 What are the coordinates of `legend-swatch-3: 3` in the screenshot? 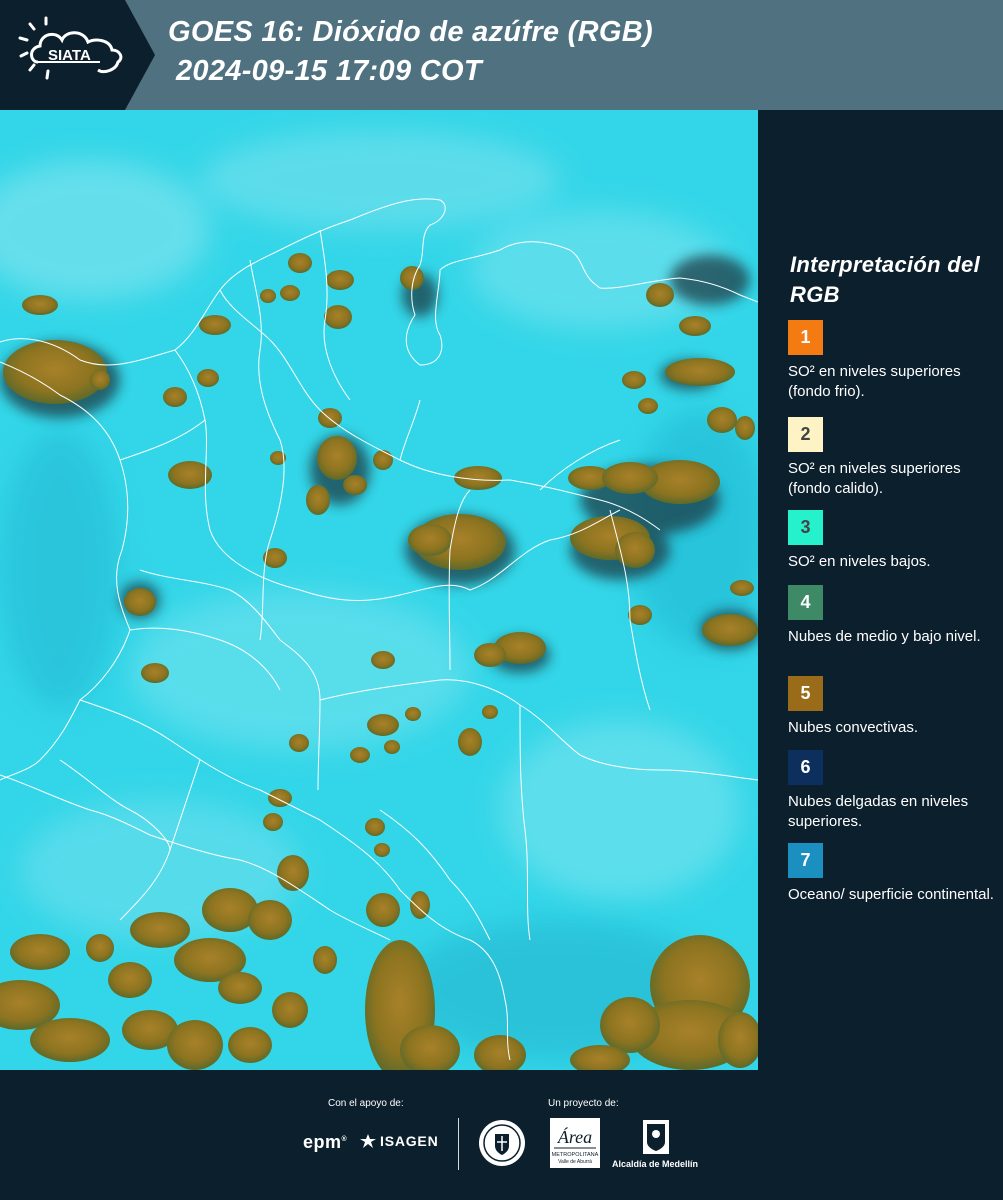 It's located at (805, 527).